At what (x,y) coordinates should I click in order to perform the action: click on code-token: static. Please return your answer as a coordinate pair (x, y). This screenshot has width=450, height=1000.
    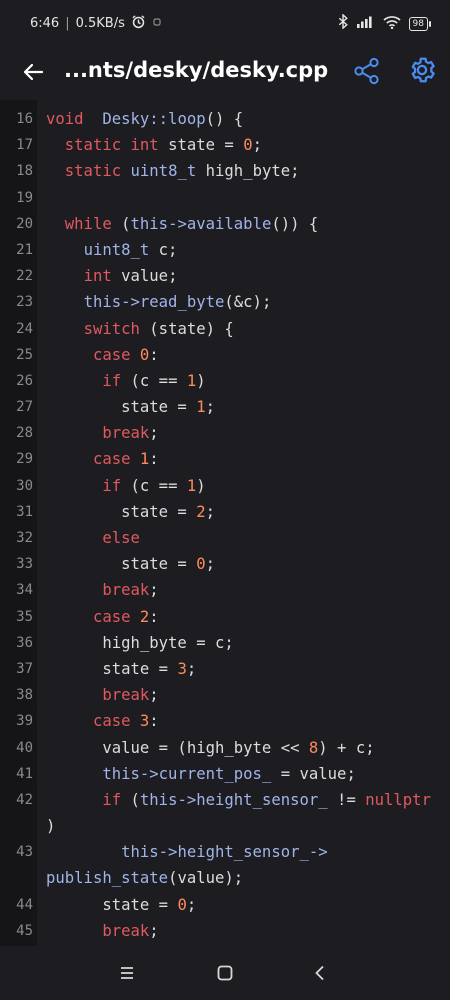
    Looking at the image, I should click on (93, 145).